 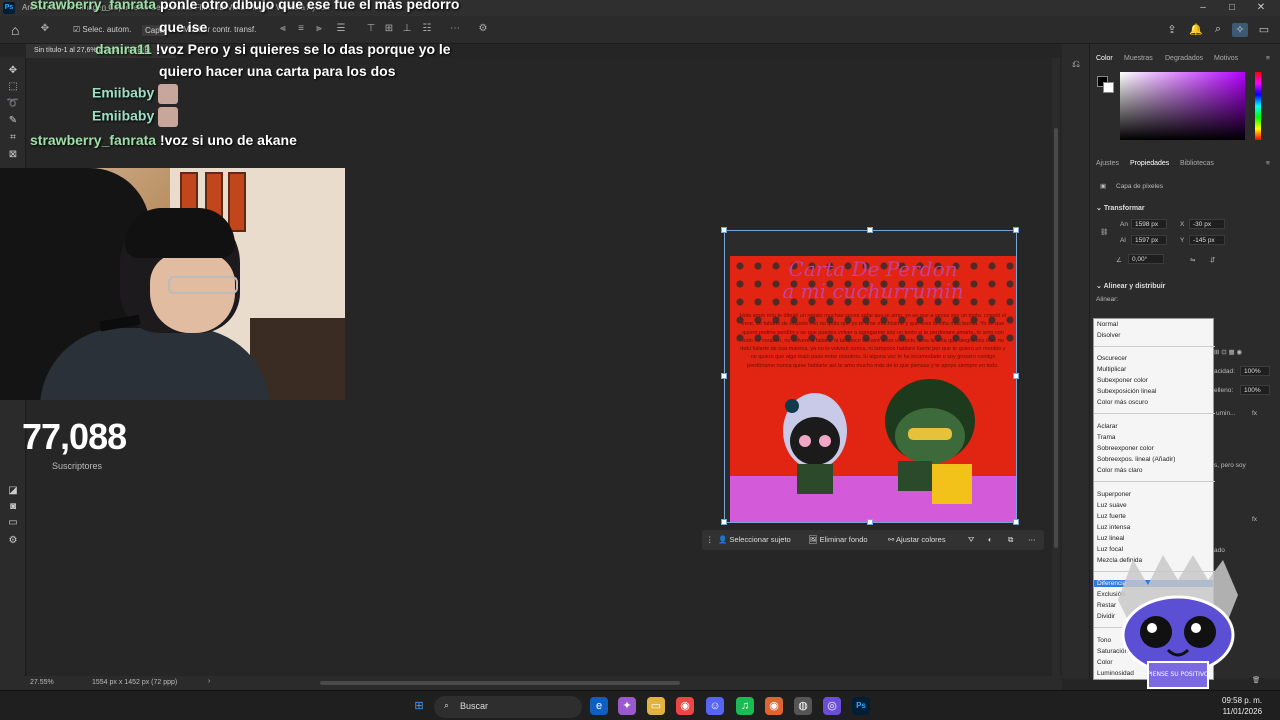 What do you see at coordinates (838, 539) in the screenshot?
I see `remove-background-button: 🖼 Eliminar fondo` at bounding box center [838, 539].